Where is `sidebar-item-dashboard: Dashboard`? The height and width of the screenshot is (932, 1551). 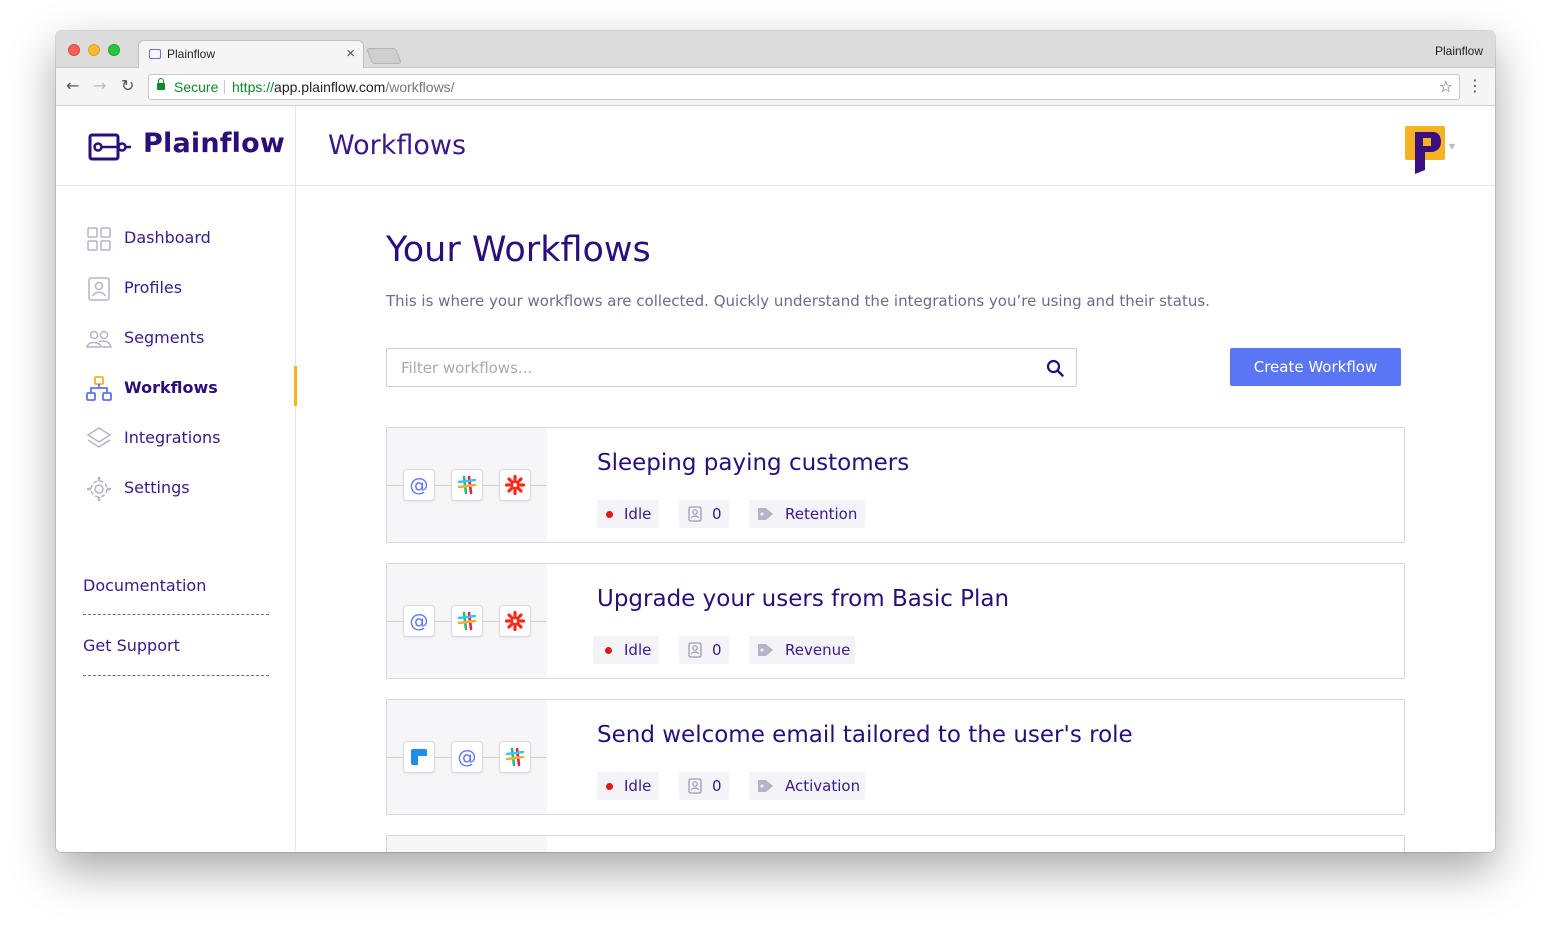 sidebar-item-dashboard: Dashboard is located at coordinates (176, 238).